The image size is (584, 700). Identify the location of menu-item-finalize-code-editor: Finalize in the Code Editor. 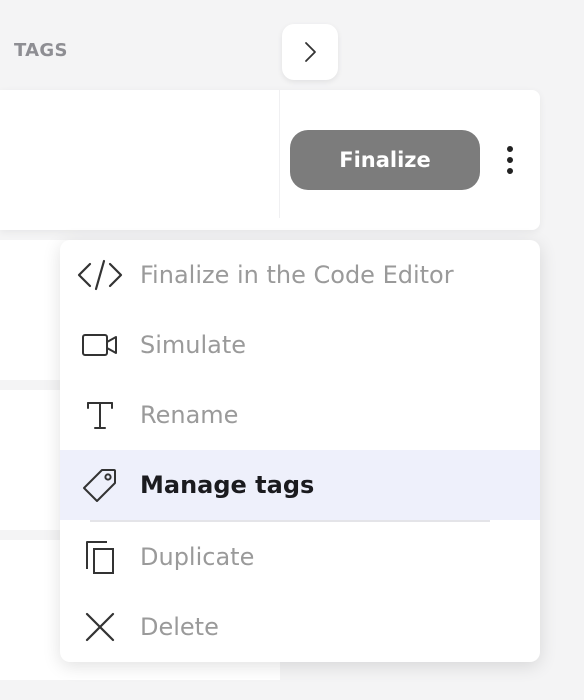
(300, 275).